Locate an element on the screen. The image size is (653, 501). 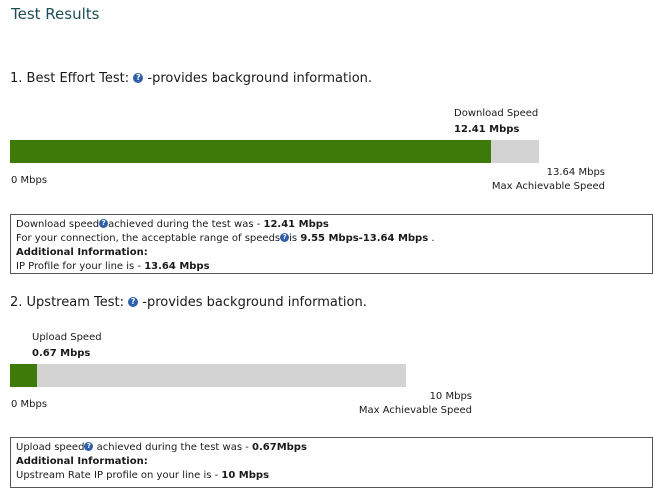
download-max-label: Max Achievable Speed is located at coordinates (548, 186).